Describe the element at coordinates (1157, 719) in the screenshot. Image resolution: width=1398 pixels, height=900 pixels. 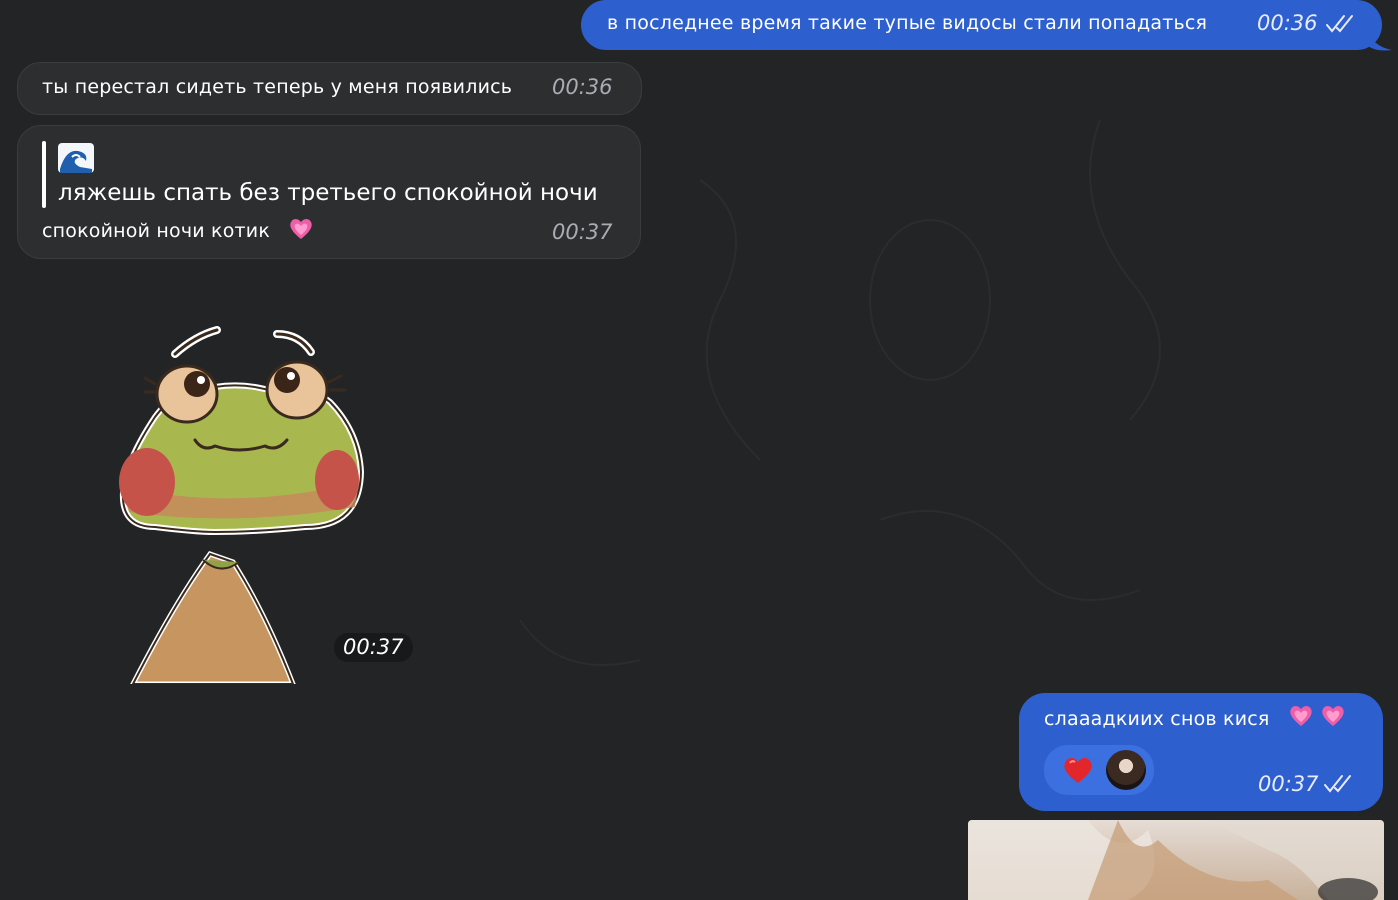
I see `message-text: слааадкиих снов кися` at that location.